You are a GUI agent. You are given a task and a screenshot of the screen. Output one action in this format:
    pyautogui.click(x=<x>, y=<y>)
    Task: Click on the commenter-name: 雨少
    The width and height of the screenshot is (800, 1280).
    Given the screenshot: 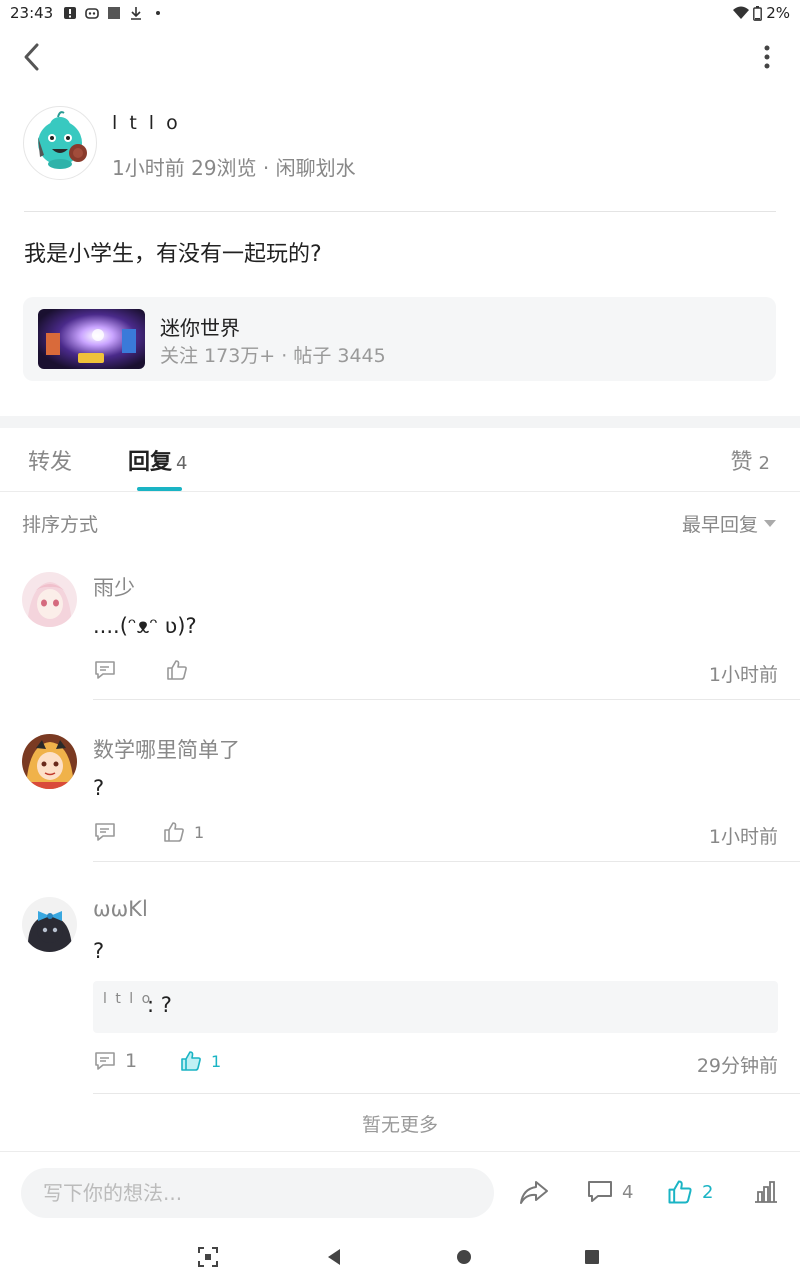 What is the action you would take?
    pyautogui.click(x=114, y=587)
    